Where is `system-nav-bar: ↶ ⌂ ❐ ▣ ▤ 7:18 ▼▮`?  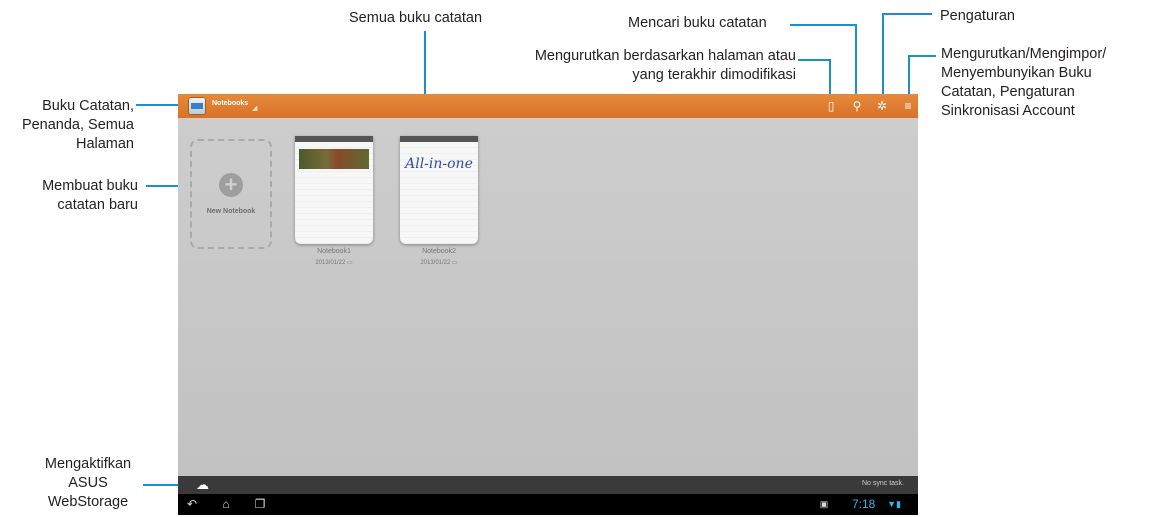
system-nav-bar: ↶ ⌂ ❐ ▣ ▤ 7:18 ▼▮ is located at coordinates (548, 504).